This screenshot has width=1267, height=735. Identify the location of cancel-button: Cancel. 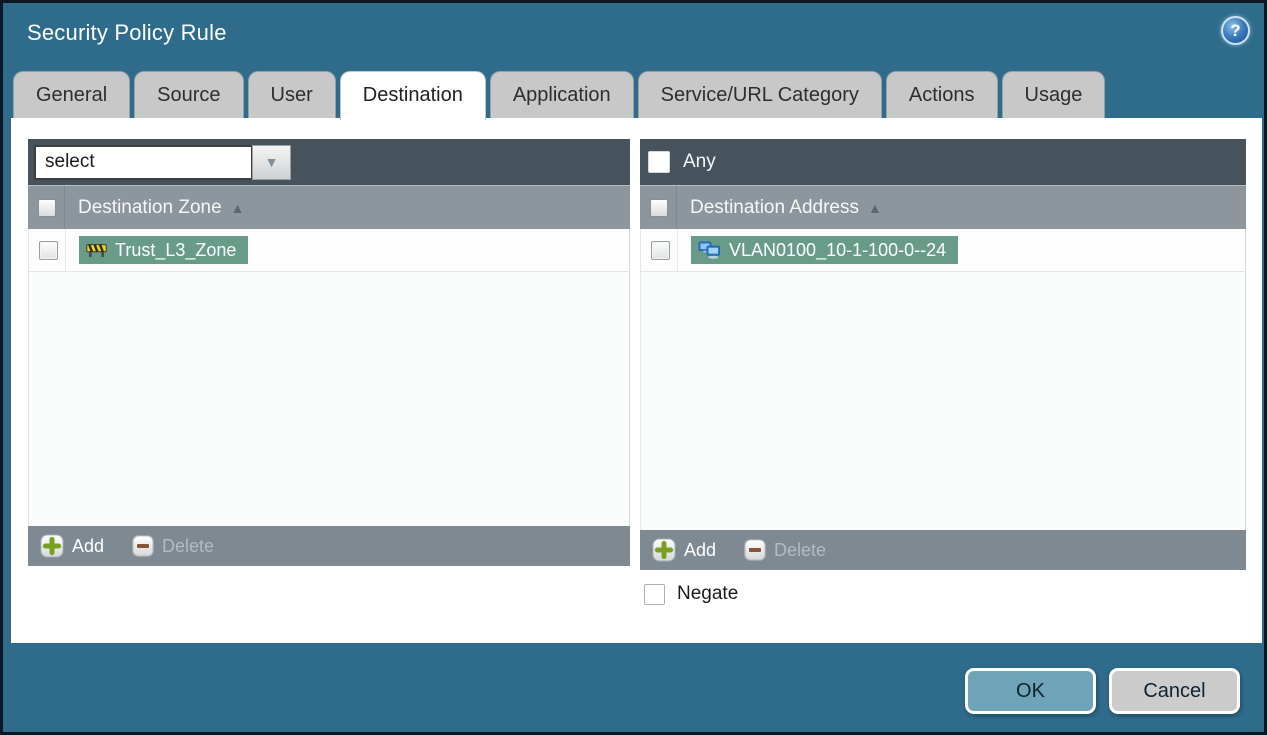
(1174, 691).